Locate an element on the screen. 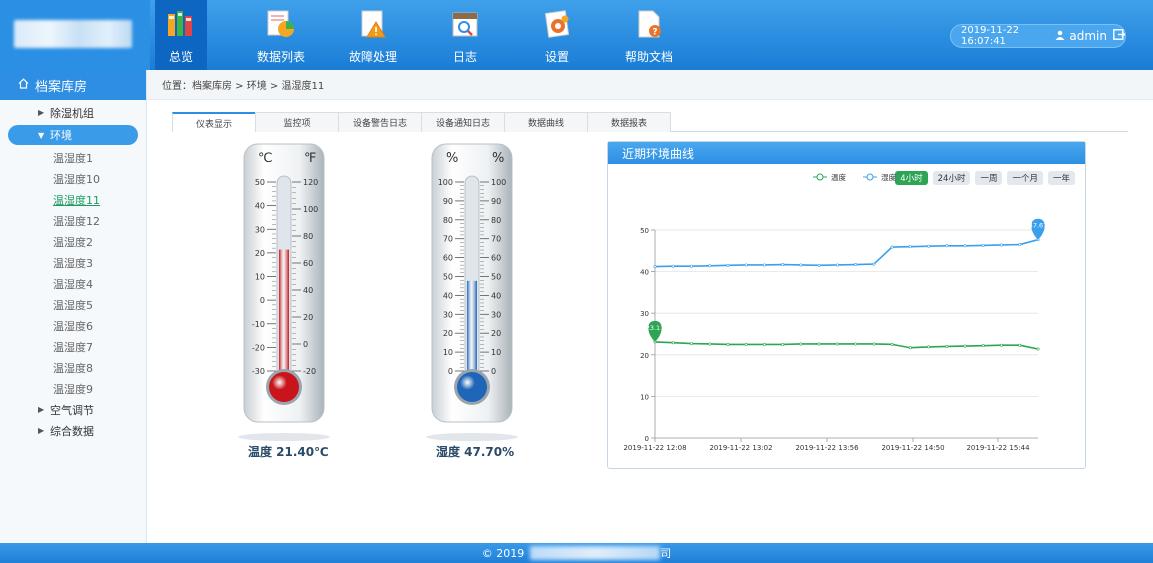 Image resolution: width=1153 pixels, height=563 pixels. breadcrumb-text: 位置：档案库房 > 环境 > 温湿度11 is located at coordinates (243, 86).